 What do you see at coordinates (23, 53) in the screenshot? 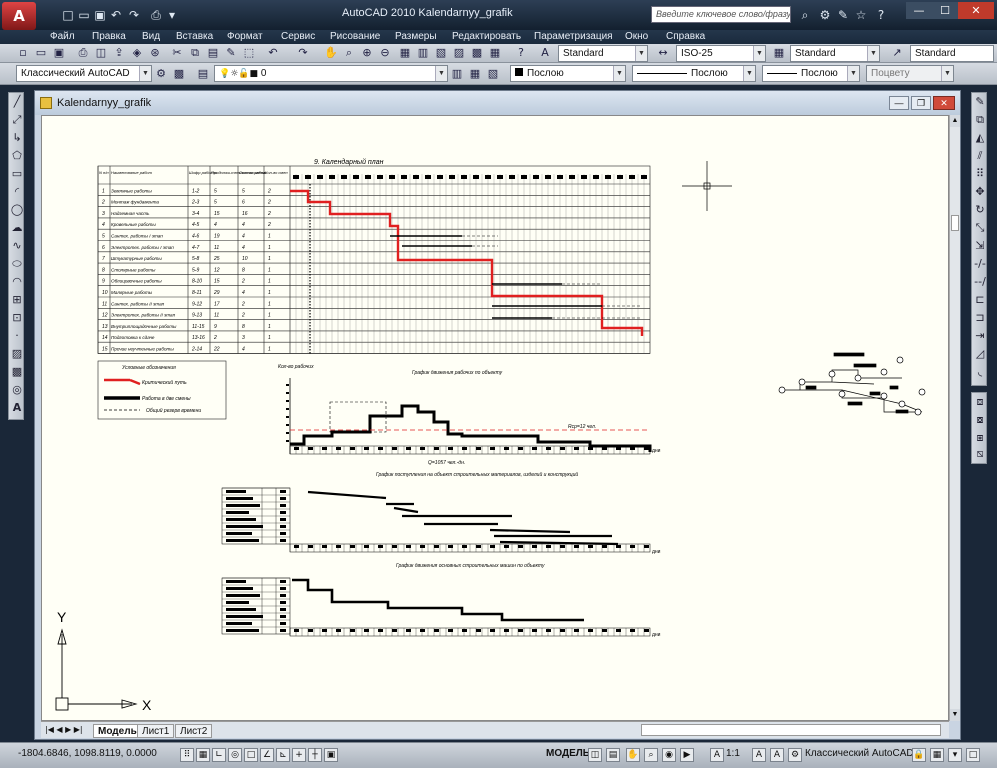
I see `qnew-icon: ▫` at bounding box center [23, 53].